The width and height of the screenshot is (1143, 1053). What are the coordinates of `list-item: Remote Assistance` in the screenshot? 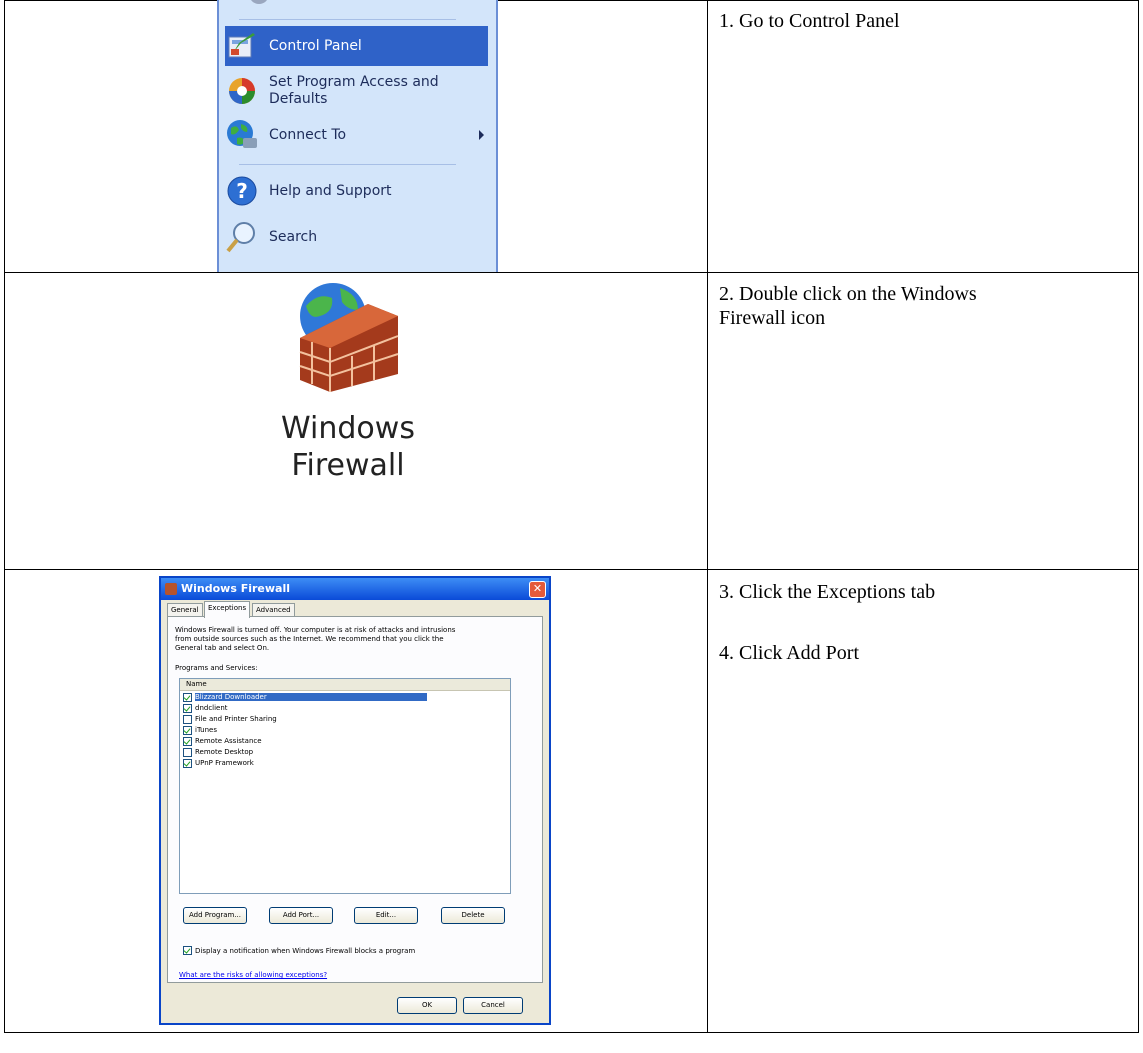 It's located at (348, 741).